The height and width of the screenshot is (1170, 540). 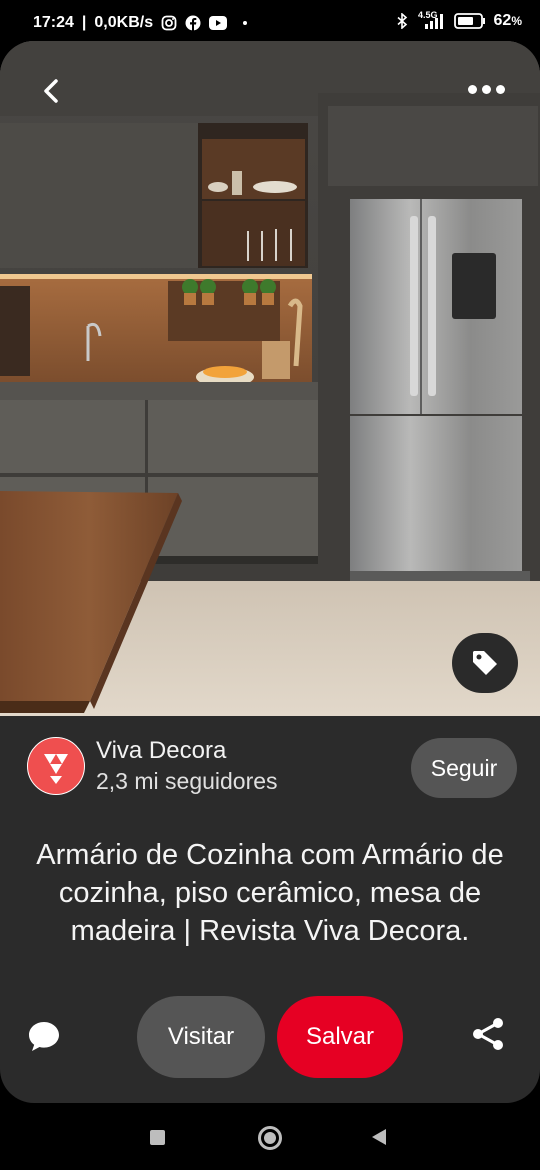 I want to click on tag-icon, so click(x=485, y=663).